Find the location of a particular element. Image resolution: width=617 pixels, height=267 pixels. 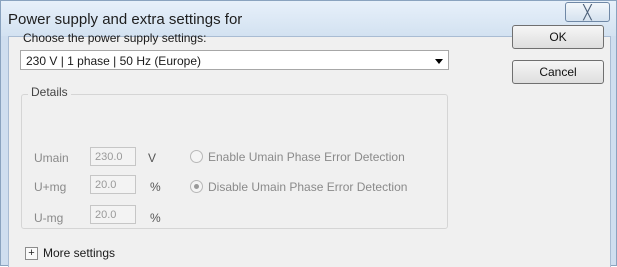

power-supply-select: 230 V | 1 phase | 50 Hz (Europe) is located at coordinates (234, 60).